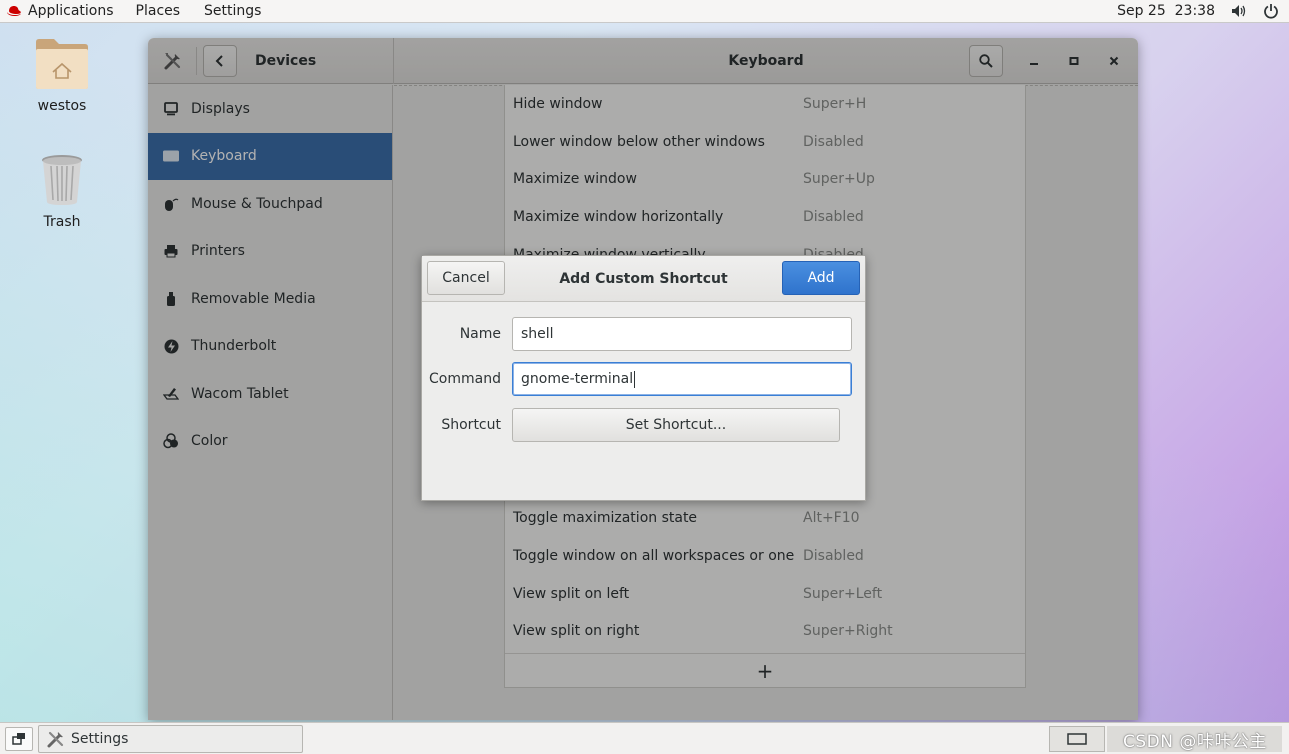  What do you see at coordinates (1271, 11) in the screenshot?
I see `power-icon` at bounding box center [1271, 11].